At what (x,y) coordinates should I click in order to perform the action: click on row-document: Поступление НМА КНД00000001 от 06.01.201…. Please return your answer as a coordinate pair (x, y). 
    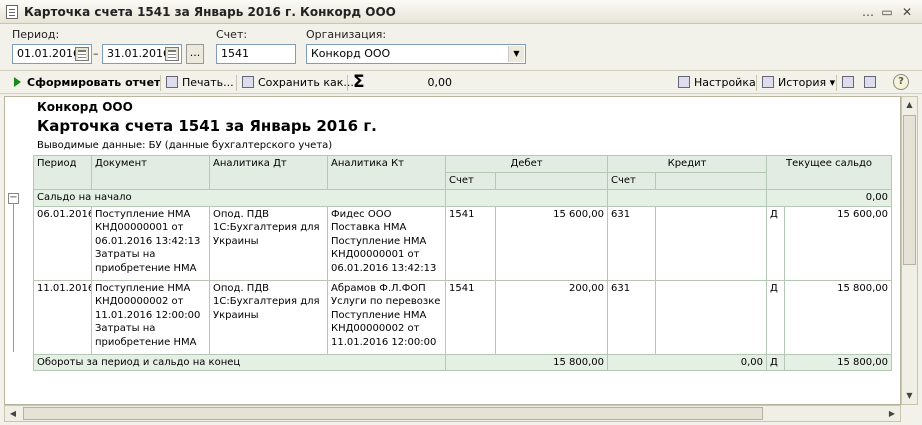
    Looking at the image, I should click on (150, 243).